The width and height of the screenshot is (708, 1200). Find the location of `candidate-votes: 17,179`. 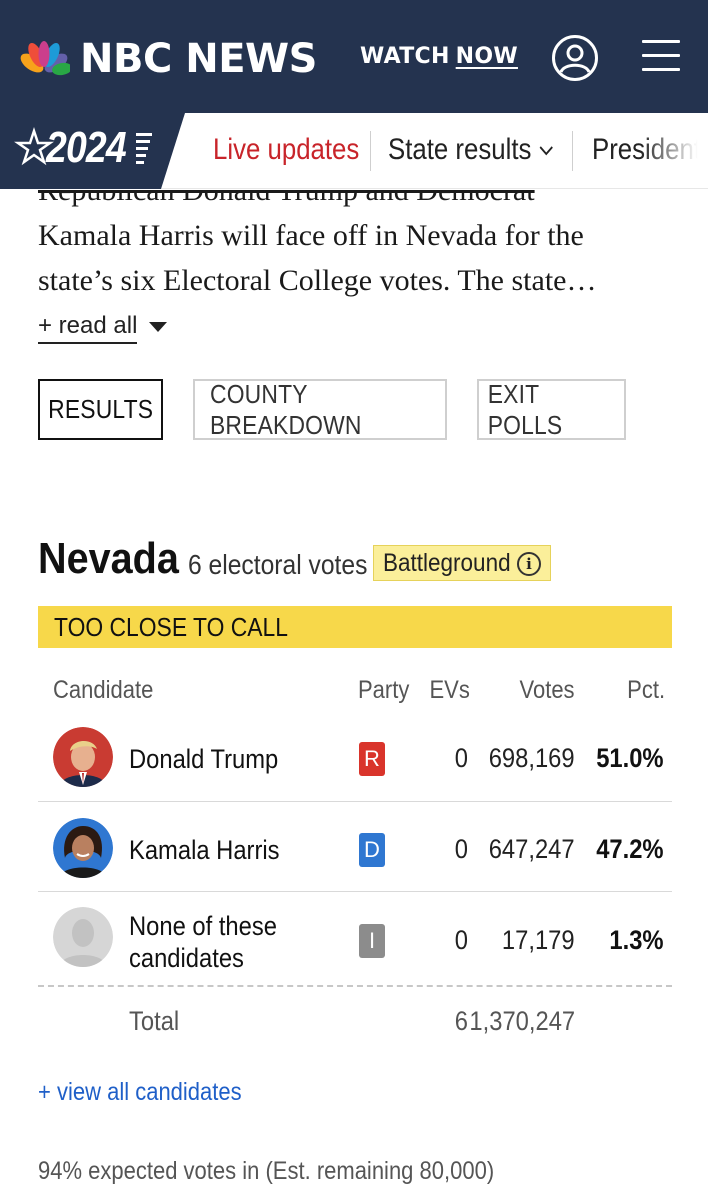

candidate-votes: 17,179 is located at coordinates (522, 940).